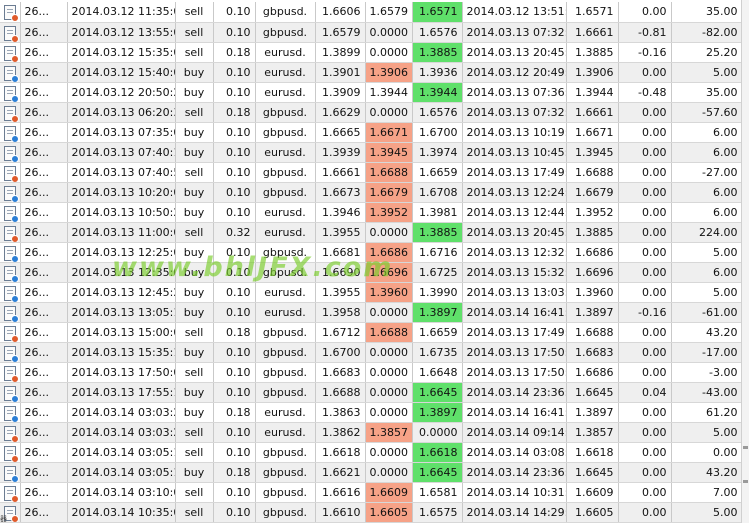 Image resolution: width=749 pixels, height=523 pixels. Describe the element at coordinates (437, 392) in the screenshot. I see `take-profit-cell: 1.6645` at that location.